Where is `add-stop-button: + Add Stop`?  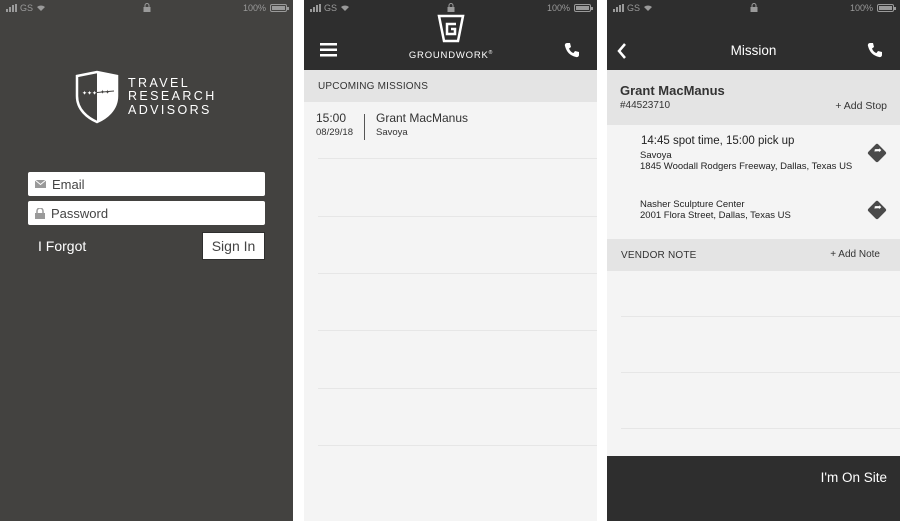 add-stop-button: + Add Stop is located at coordinates (861, 106).